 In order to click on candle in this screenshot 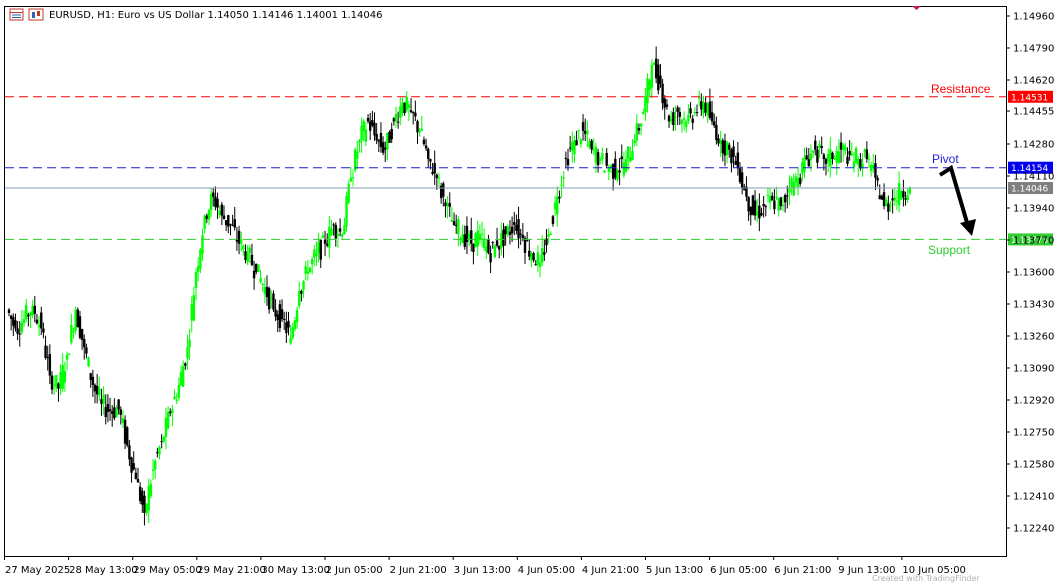, I will do `click(273, 301)`.